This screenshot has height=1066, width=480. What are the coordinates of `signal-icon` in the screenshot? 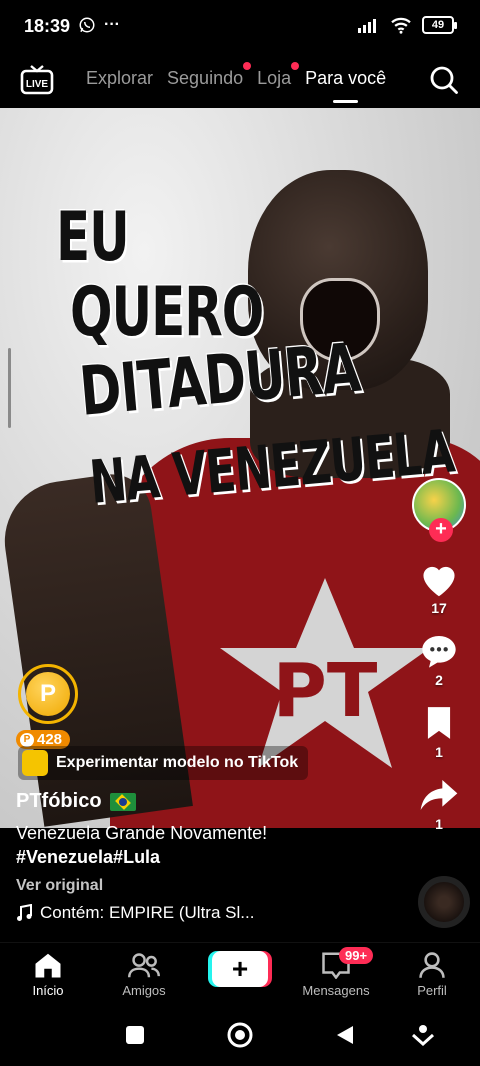 It's located at (367, 26).